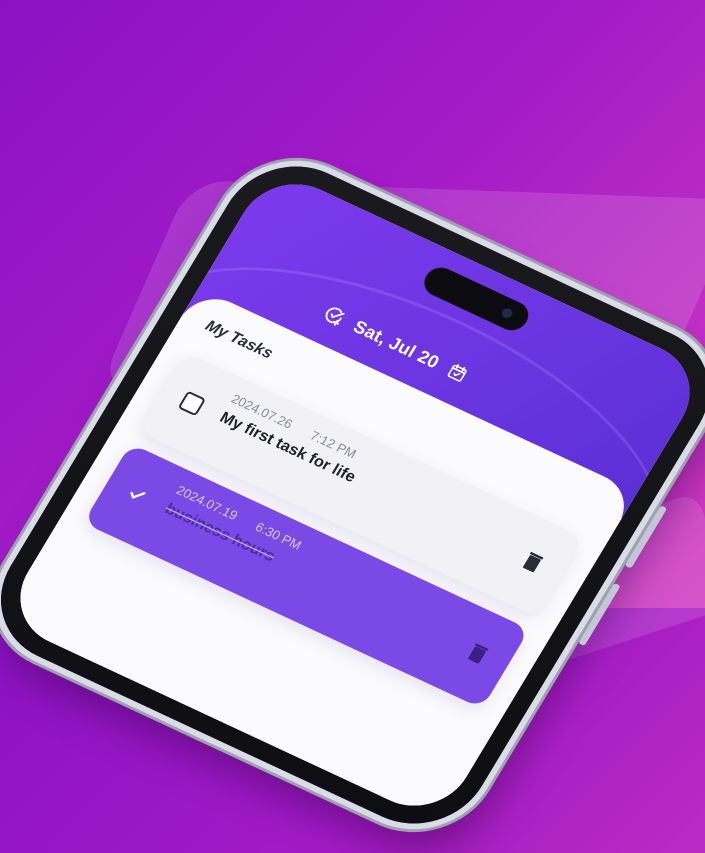 The width and height of the screenshot is (705, 853). Describe the element at coordinates (192, 403) in the screenshot. I see `task-checkbox` at that location.